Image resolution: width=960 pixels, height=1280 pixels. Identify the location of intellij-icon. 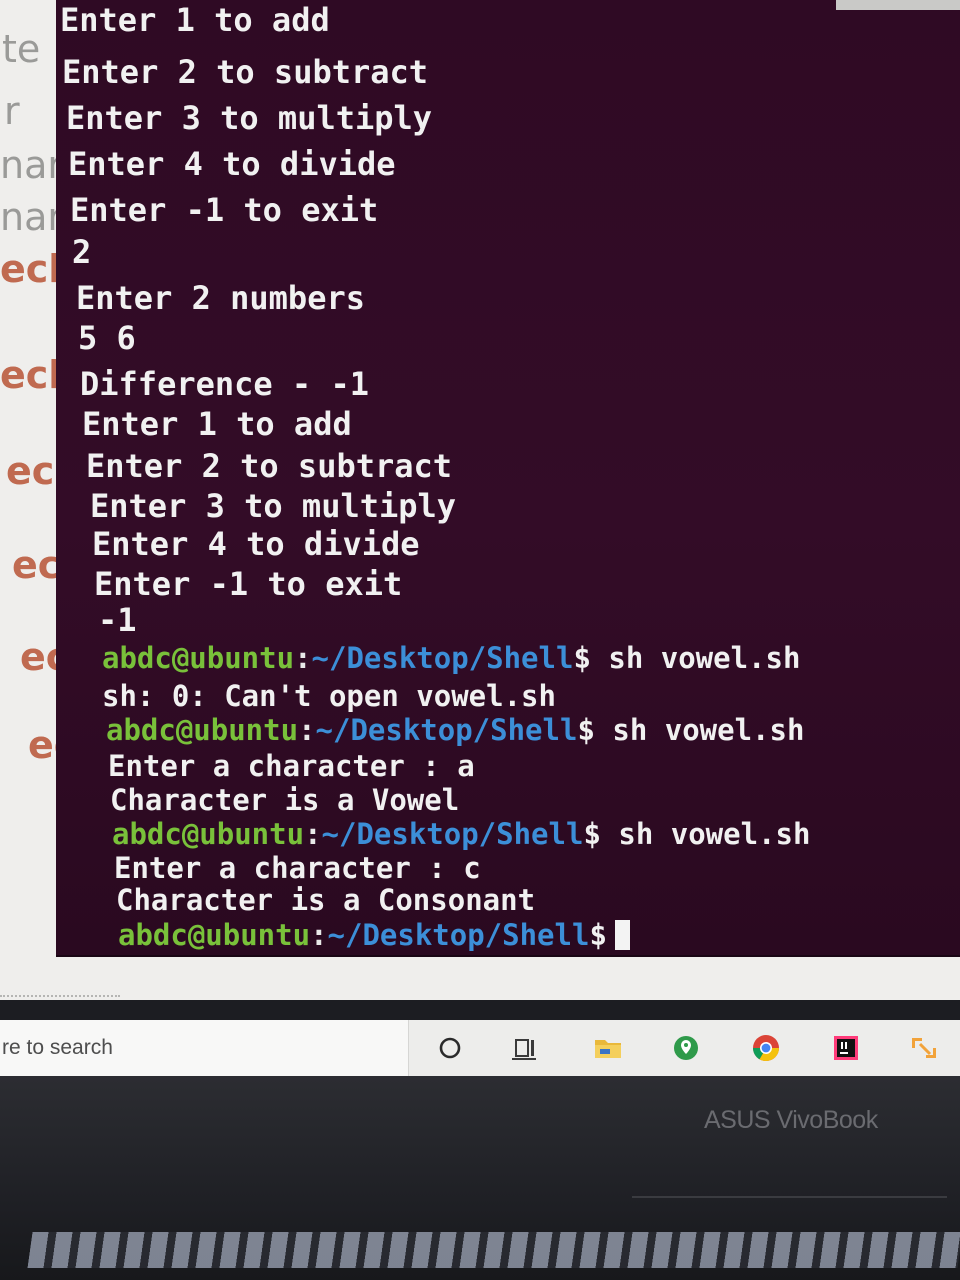
(846, 1048).